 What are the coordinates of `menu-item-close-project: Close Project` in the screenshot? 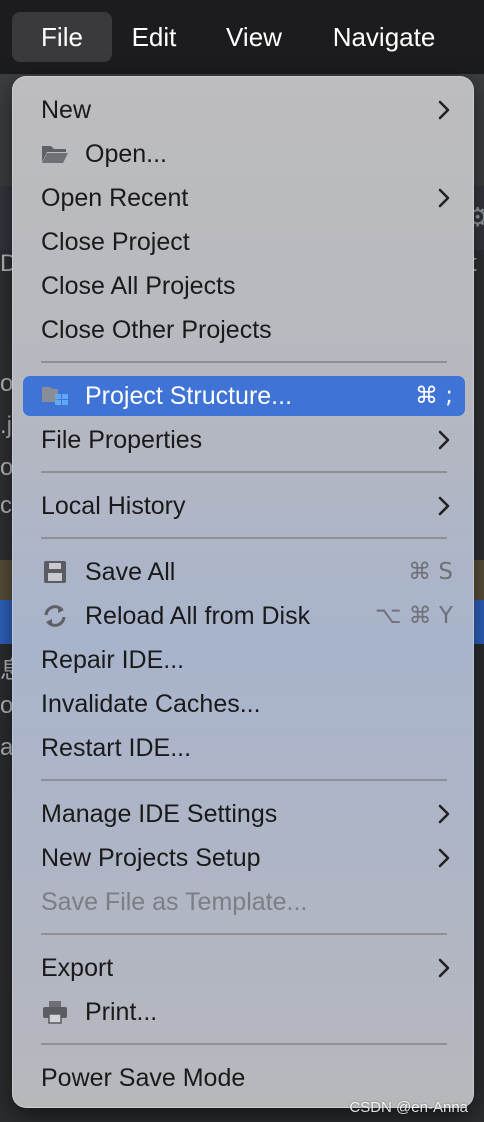 It's located at (244, 242).